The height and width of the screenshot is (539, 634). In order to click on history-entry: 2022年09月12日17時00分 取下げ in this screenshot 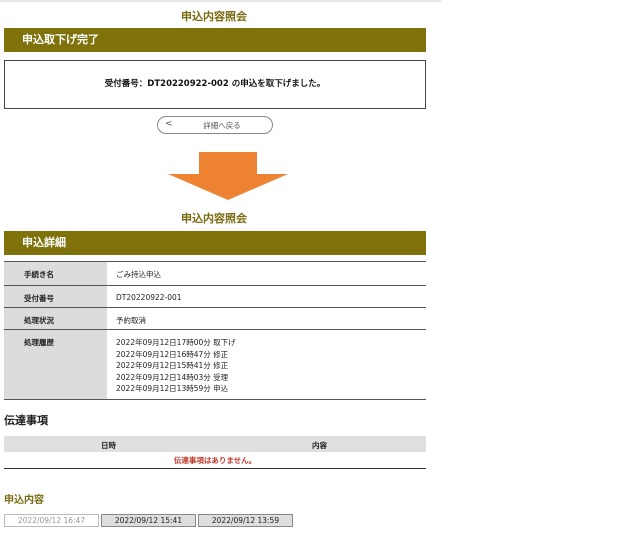, I will do `click(176, 342)`.